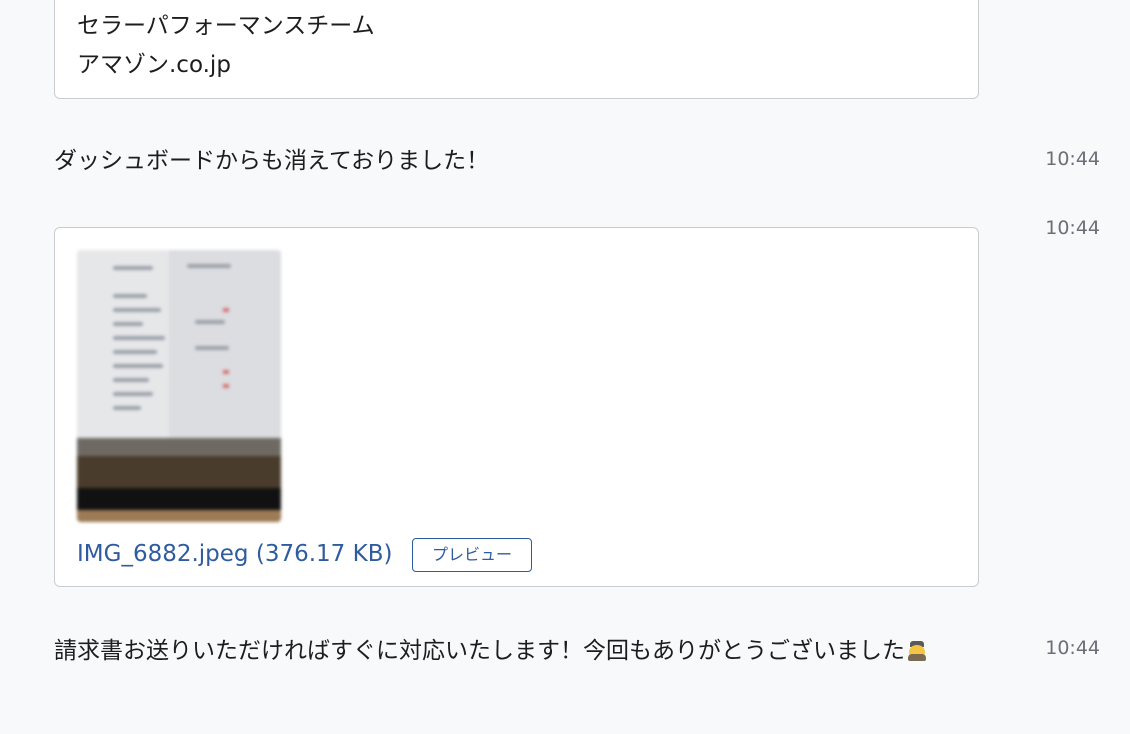 The height and width of the screenshot is (734, 1130). Describe the element at coordinates (272, 161) in the screenshot. I see `message-text: ダッシュボードからも消えておりました！` at that location.